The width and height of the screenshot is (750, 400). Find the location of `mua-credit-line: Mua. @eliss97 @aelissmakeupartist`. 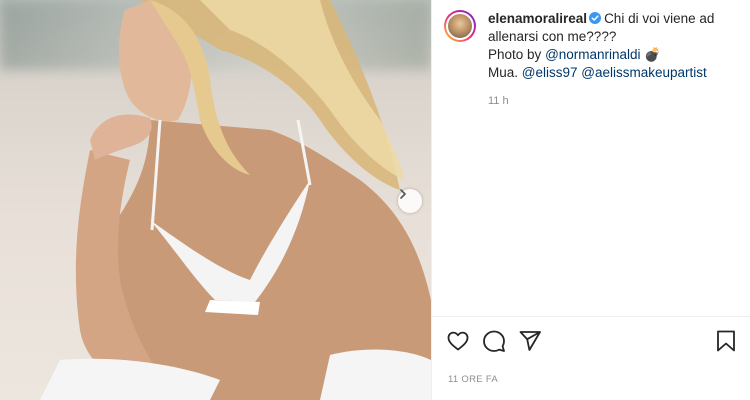

mua-credit-line: Mua. @eliss97 @aelissmakeupartist is located at coordinates (613, 73).